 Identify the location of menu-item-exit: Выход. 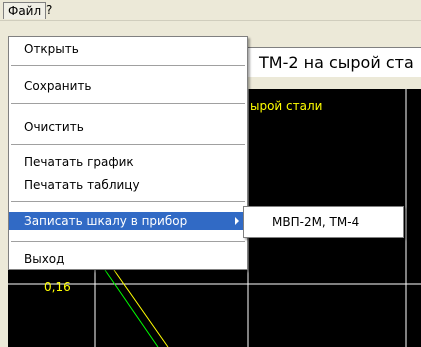
(128, 259).